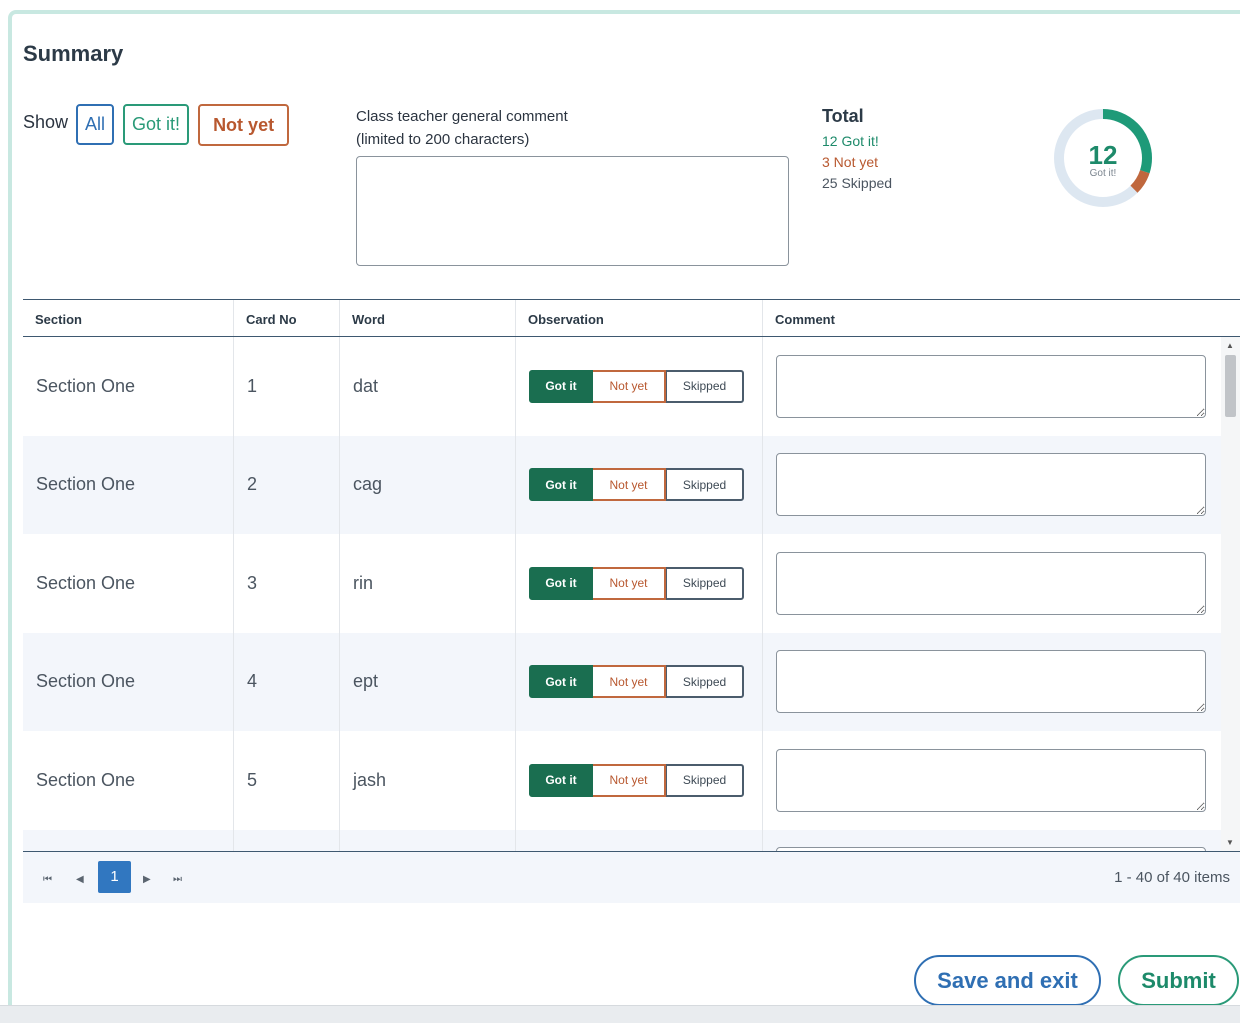 The width and height of the screenshot is (1240, 1023). What do you see at coordinates (80, 879) in the screenshot?
I see `prev-page-icon: ◀` at bounding box center [80, 879].